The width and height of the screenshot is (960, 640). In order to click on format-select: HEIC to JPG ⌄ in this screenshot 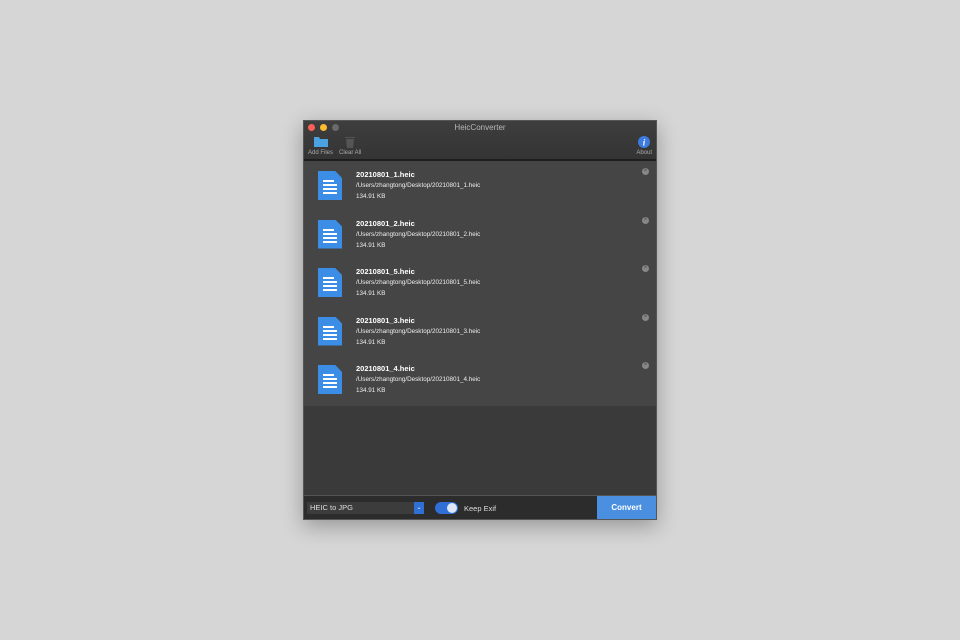, I will do `click(365, 508)`.